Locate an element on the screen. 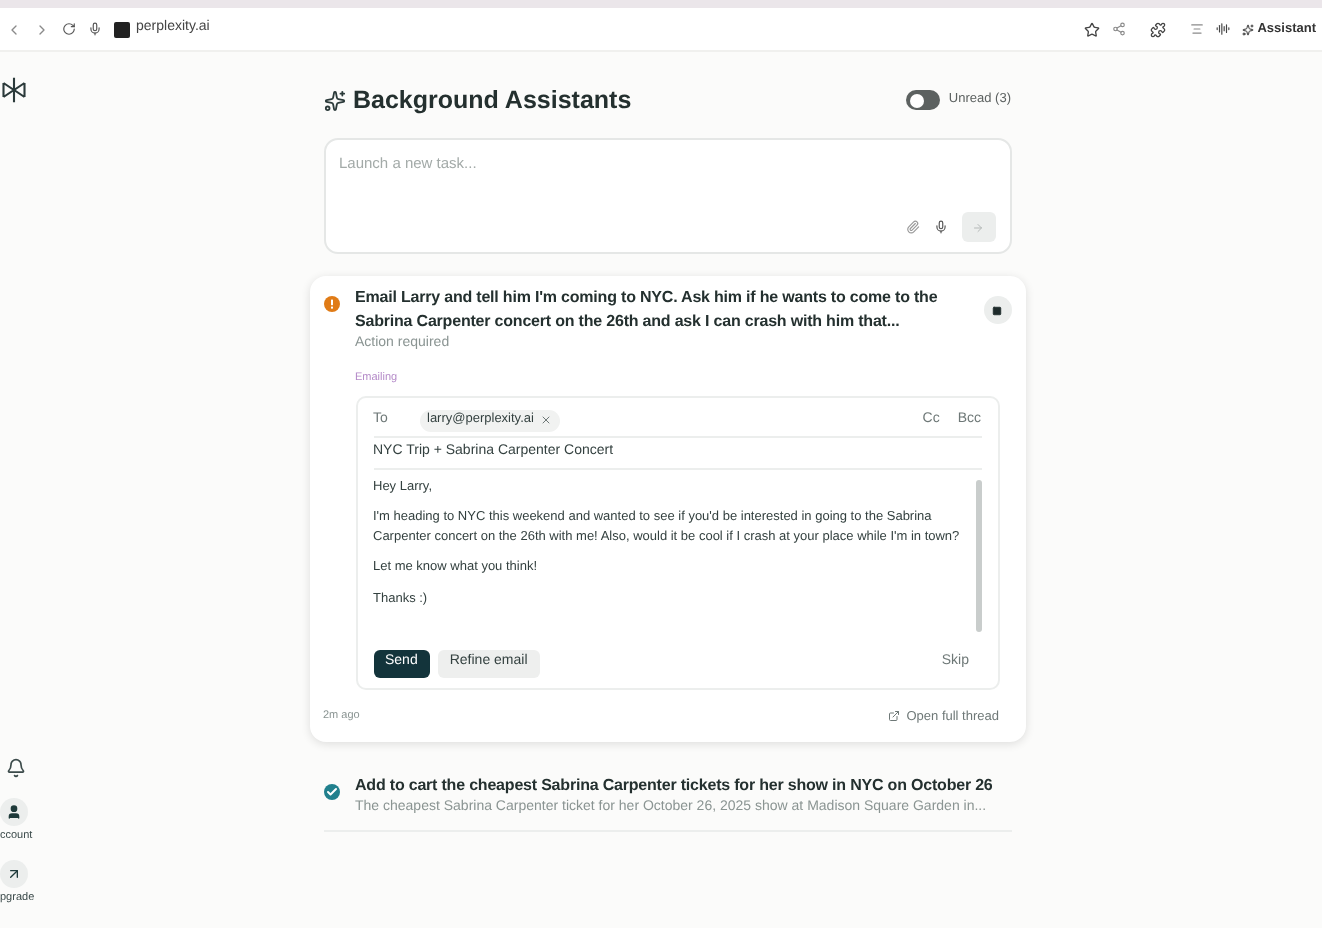 Image resolution: width=1322 pixels, height=928 pixels. external-link-icon is located at coordinates (894, 716).